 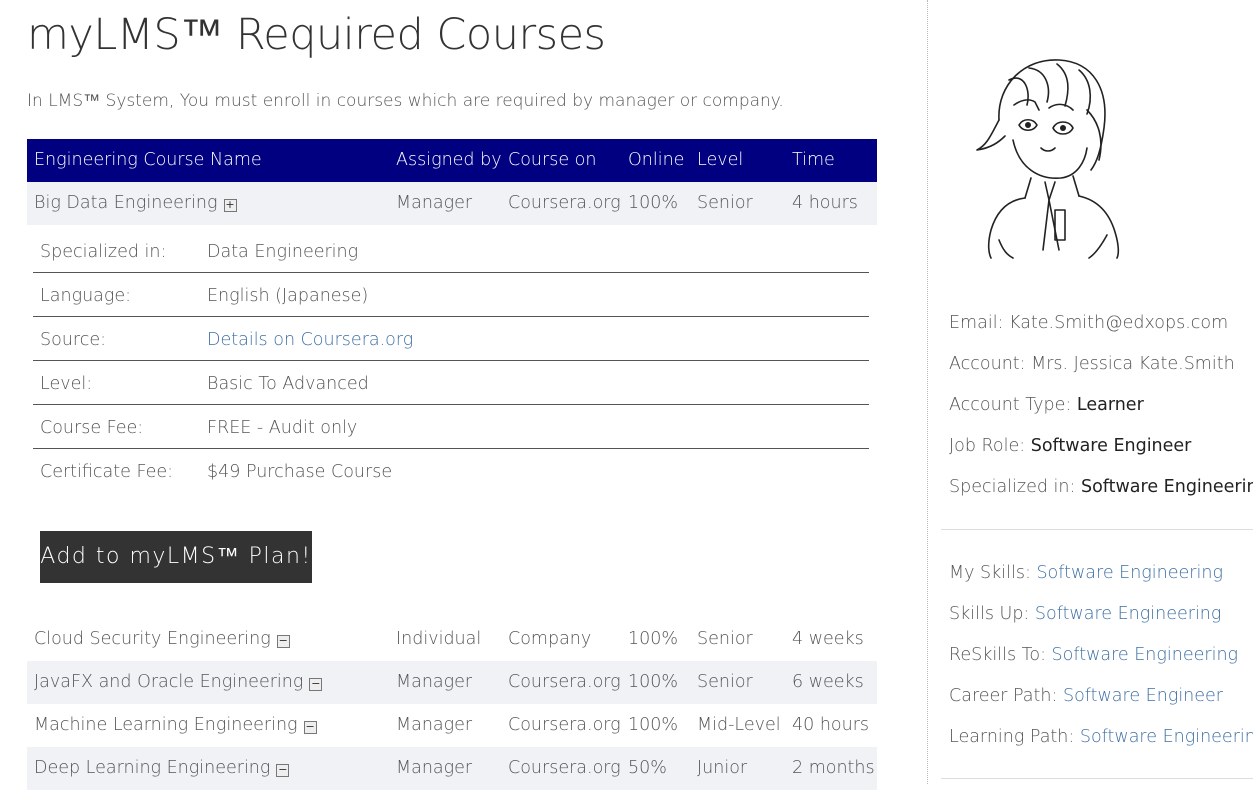 What do you see at coordinates (927, 392) in the screenshot?
I see `sidebar-divider` at bounding box center [927, 392].